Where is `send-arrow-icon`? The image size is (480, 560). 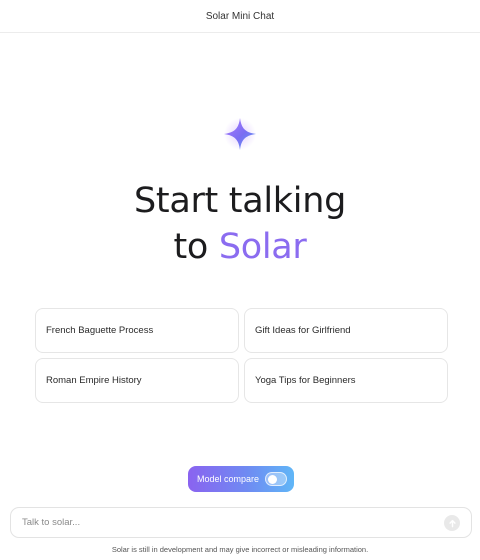 send-arrow-icon is located at coordinates (452, 523).